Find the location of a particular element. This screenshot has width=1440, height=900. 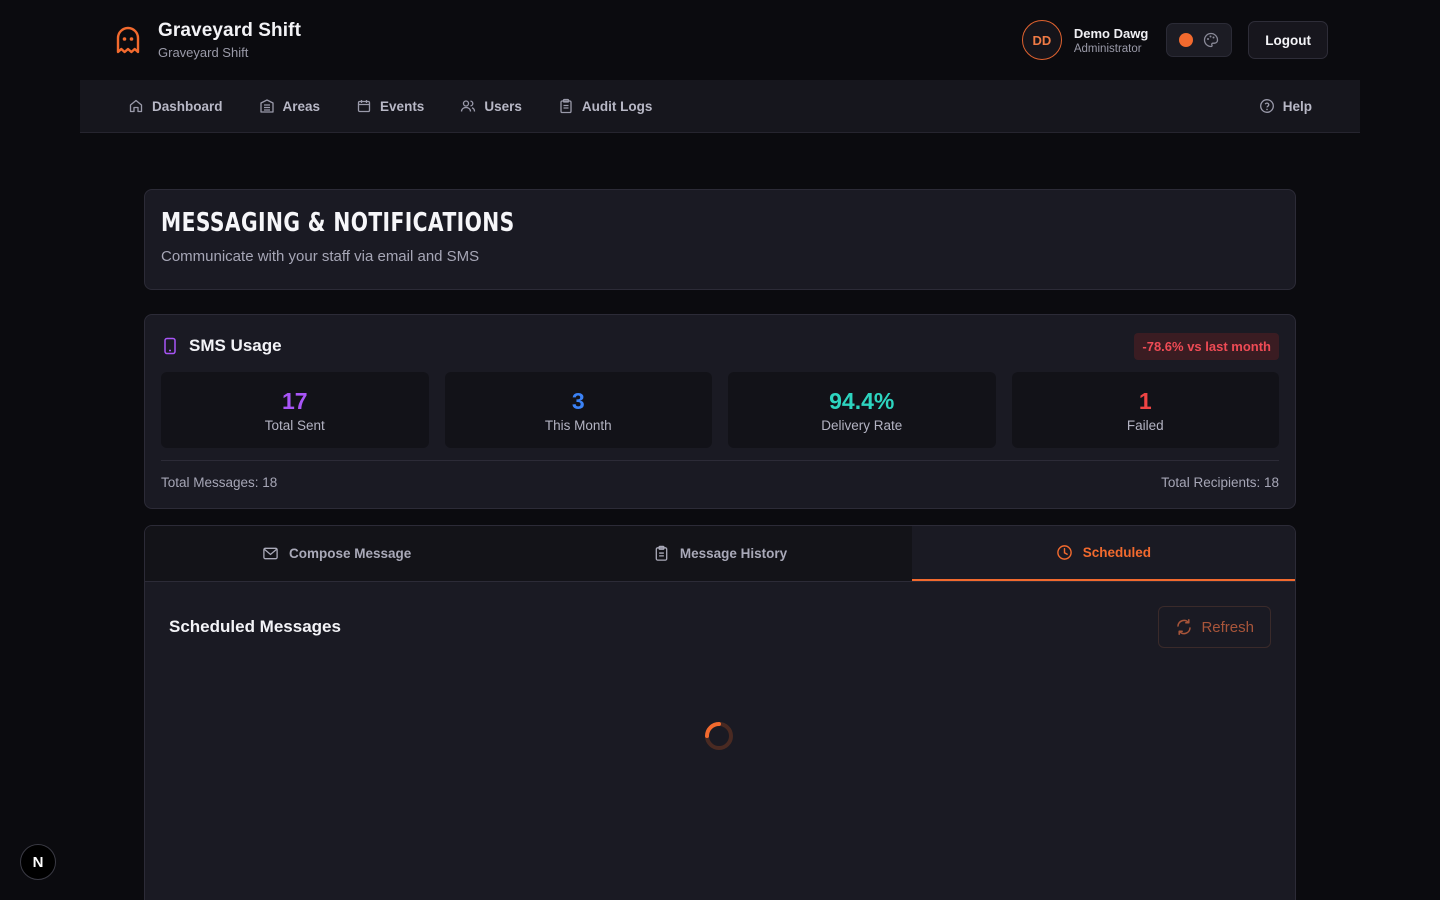

user-area: DD Demo Dawg Administrator Logout is located at coordinates (1174, 40).